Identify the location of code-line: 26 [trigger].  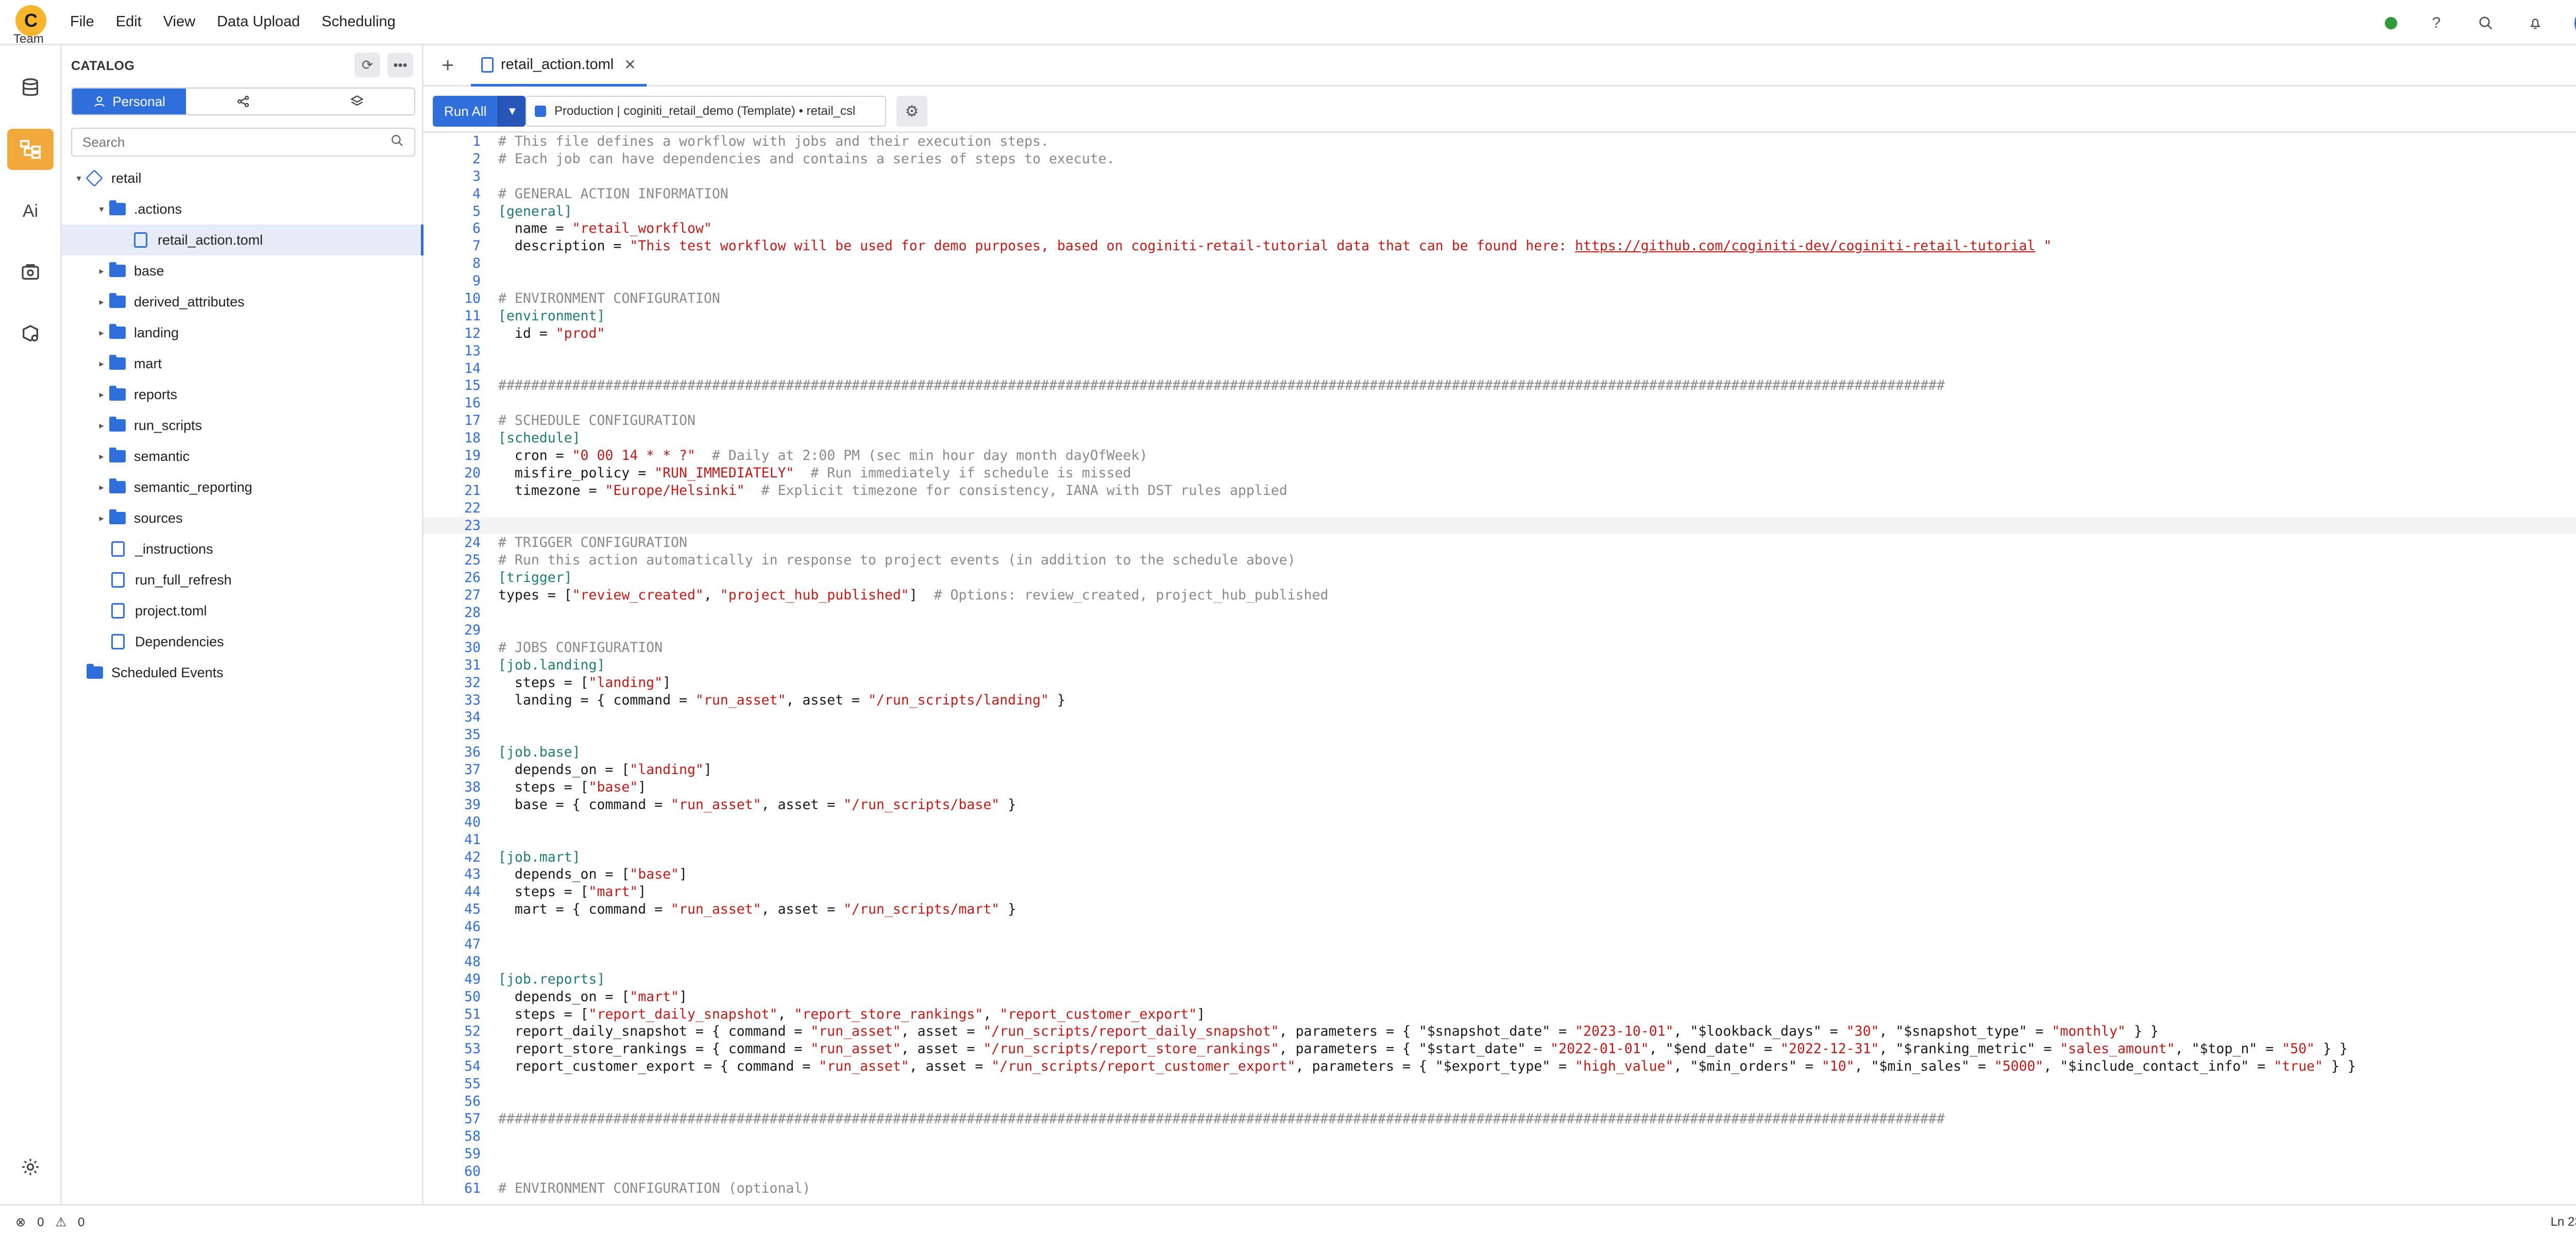
(1499, 578).